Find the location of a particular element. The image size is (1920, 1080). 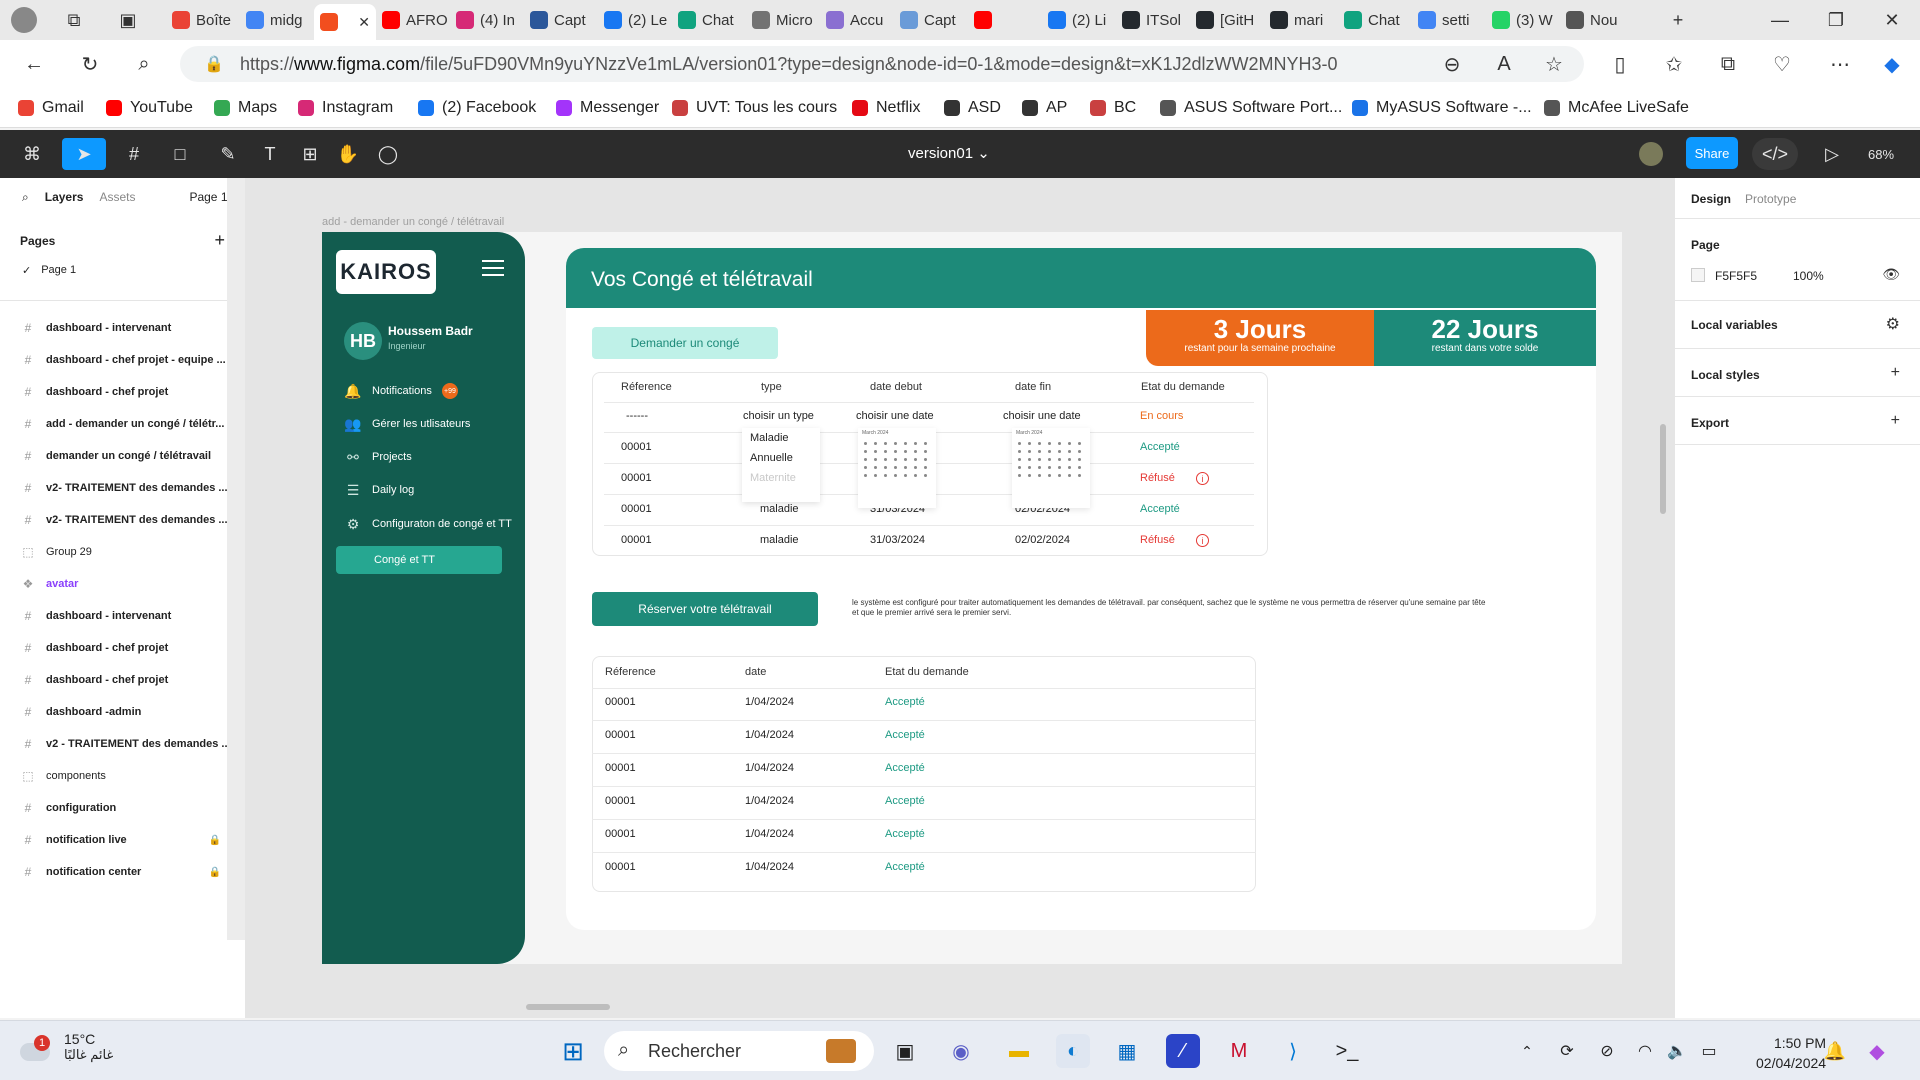

reload-icon: ↻ is located at coordinates (90, 64).